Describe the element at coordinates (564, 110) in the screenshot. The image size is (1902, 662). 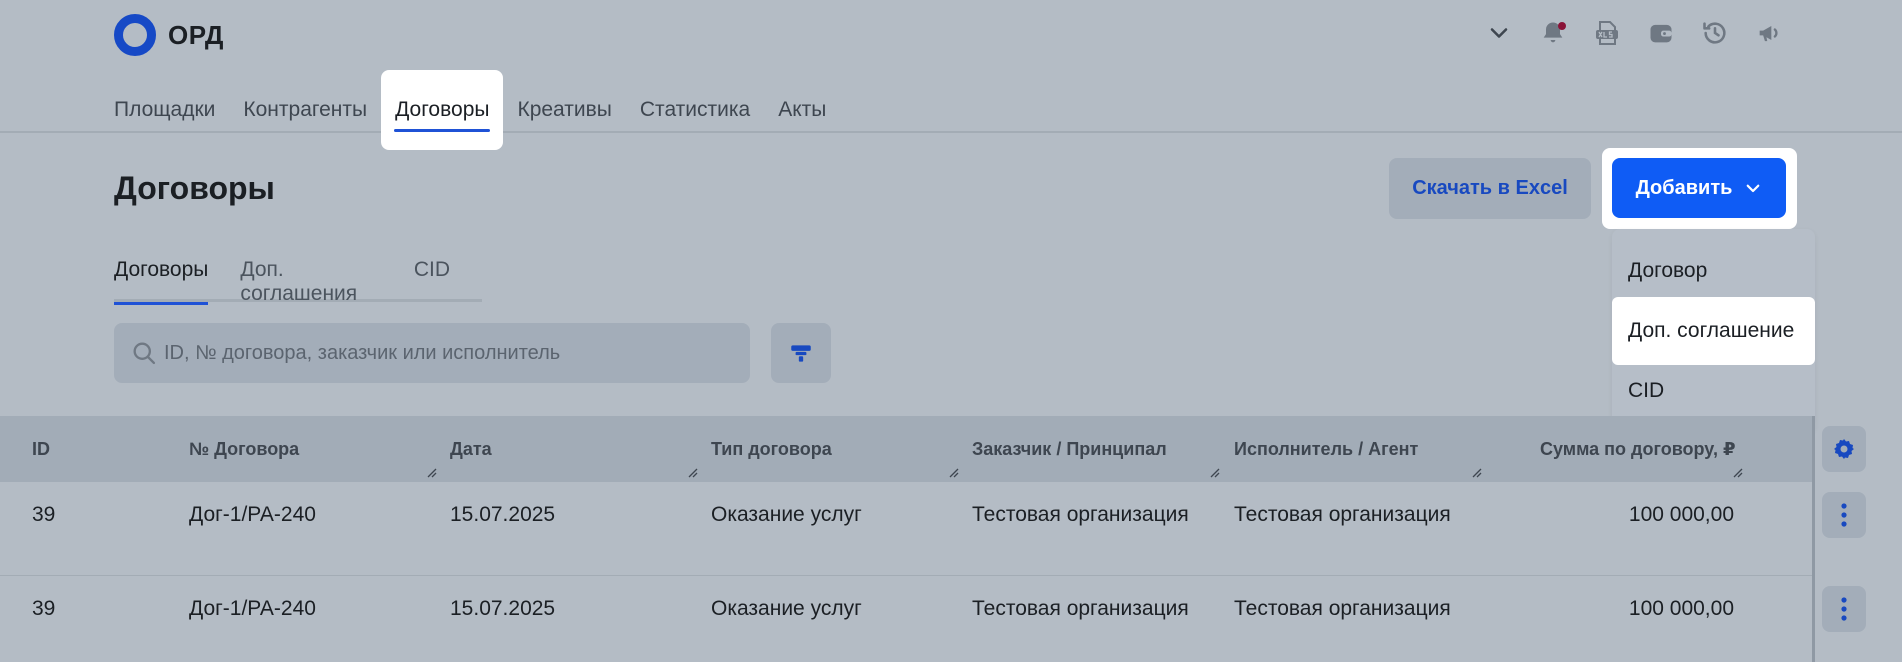
I see `nav-item-creatives: Креативы` at that location.